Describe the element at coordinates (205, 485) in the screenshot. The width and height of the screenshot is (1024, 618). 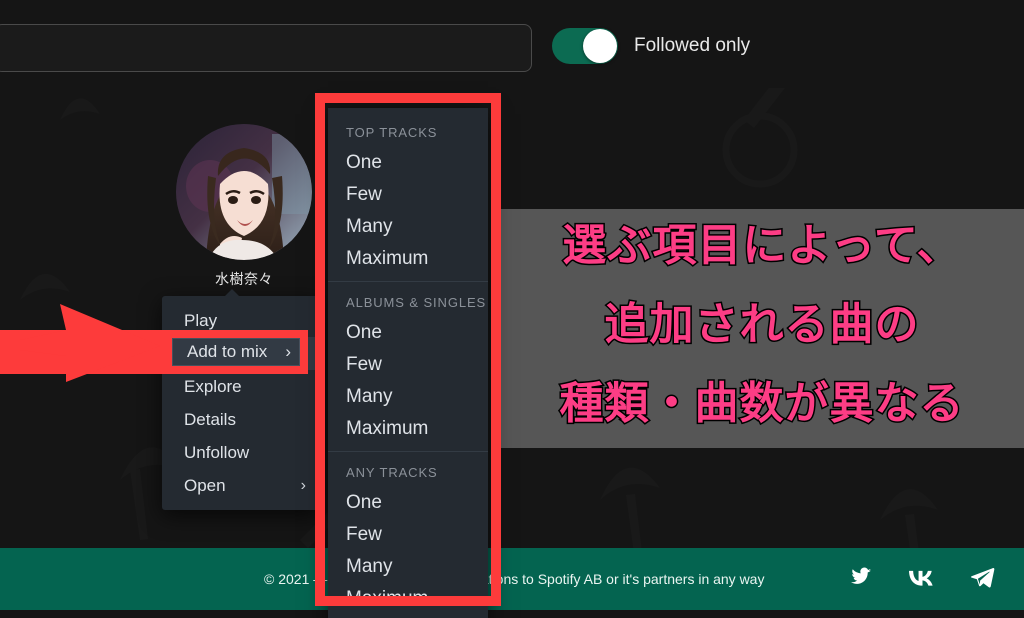
I see `context-menu-item-label: Open` at that location.